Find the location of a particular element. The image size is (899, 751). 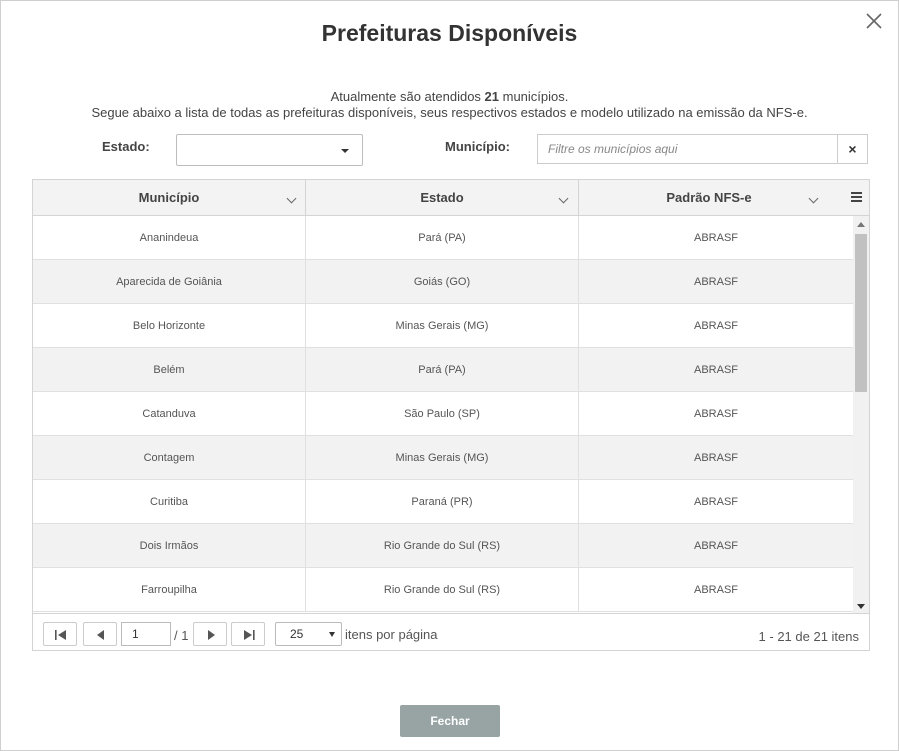

table-row: Curitiba Paraná (PR) ABRASF is located at coordinates (443, 502).